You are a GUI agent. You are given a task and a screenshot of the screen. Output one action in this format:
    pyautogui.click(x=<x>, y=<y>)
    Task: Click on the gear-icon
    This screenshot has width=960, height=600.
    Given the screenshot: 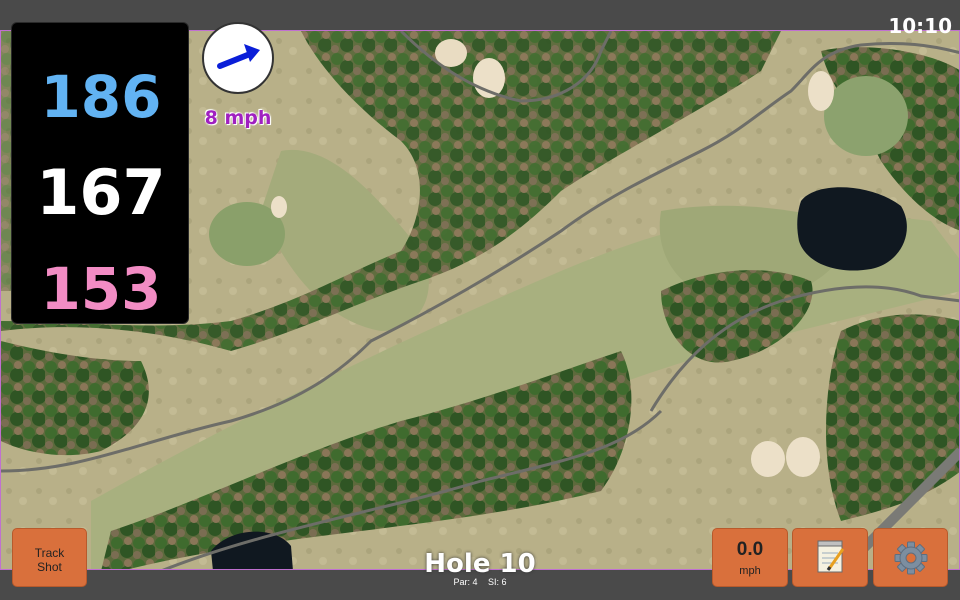 What is the action you would take?
    pyautogui.click(x=911, y=558)
    